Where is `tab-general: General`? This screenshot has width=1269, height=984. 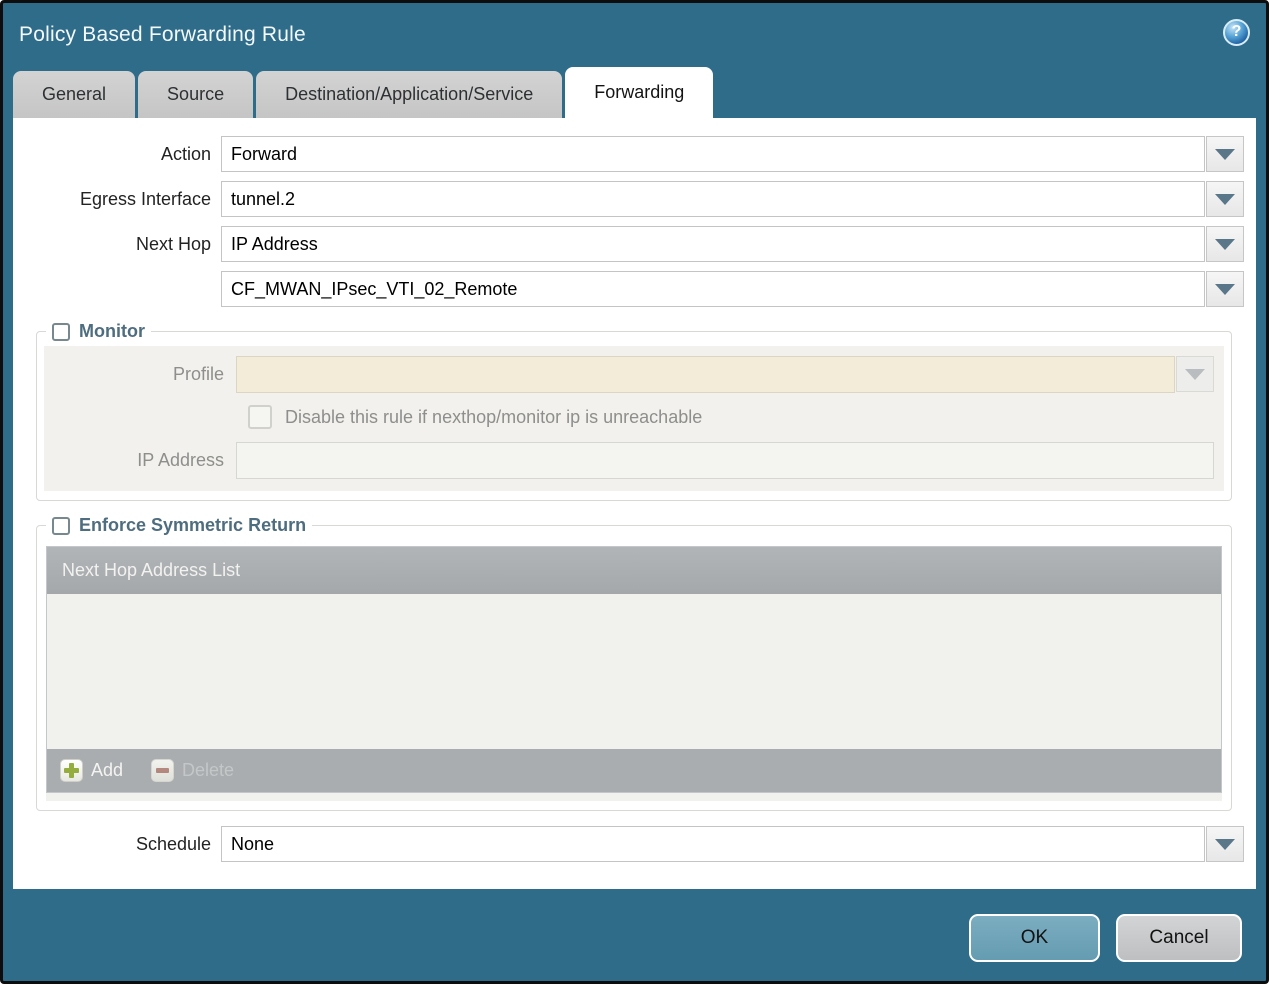
tab-general: General is located at coordinates (74, 94).